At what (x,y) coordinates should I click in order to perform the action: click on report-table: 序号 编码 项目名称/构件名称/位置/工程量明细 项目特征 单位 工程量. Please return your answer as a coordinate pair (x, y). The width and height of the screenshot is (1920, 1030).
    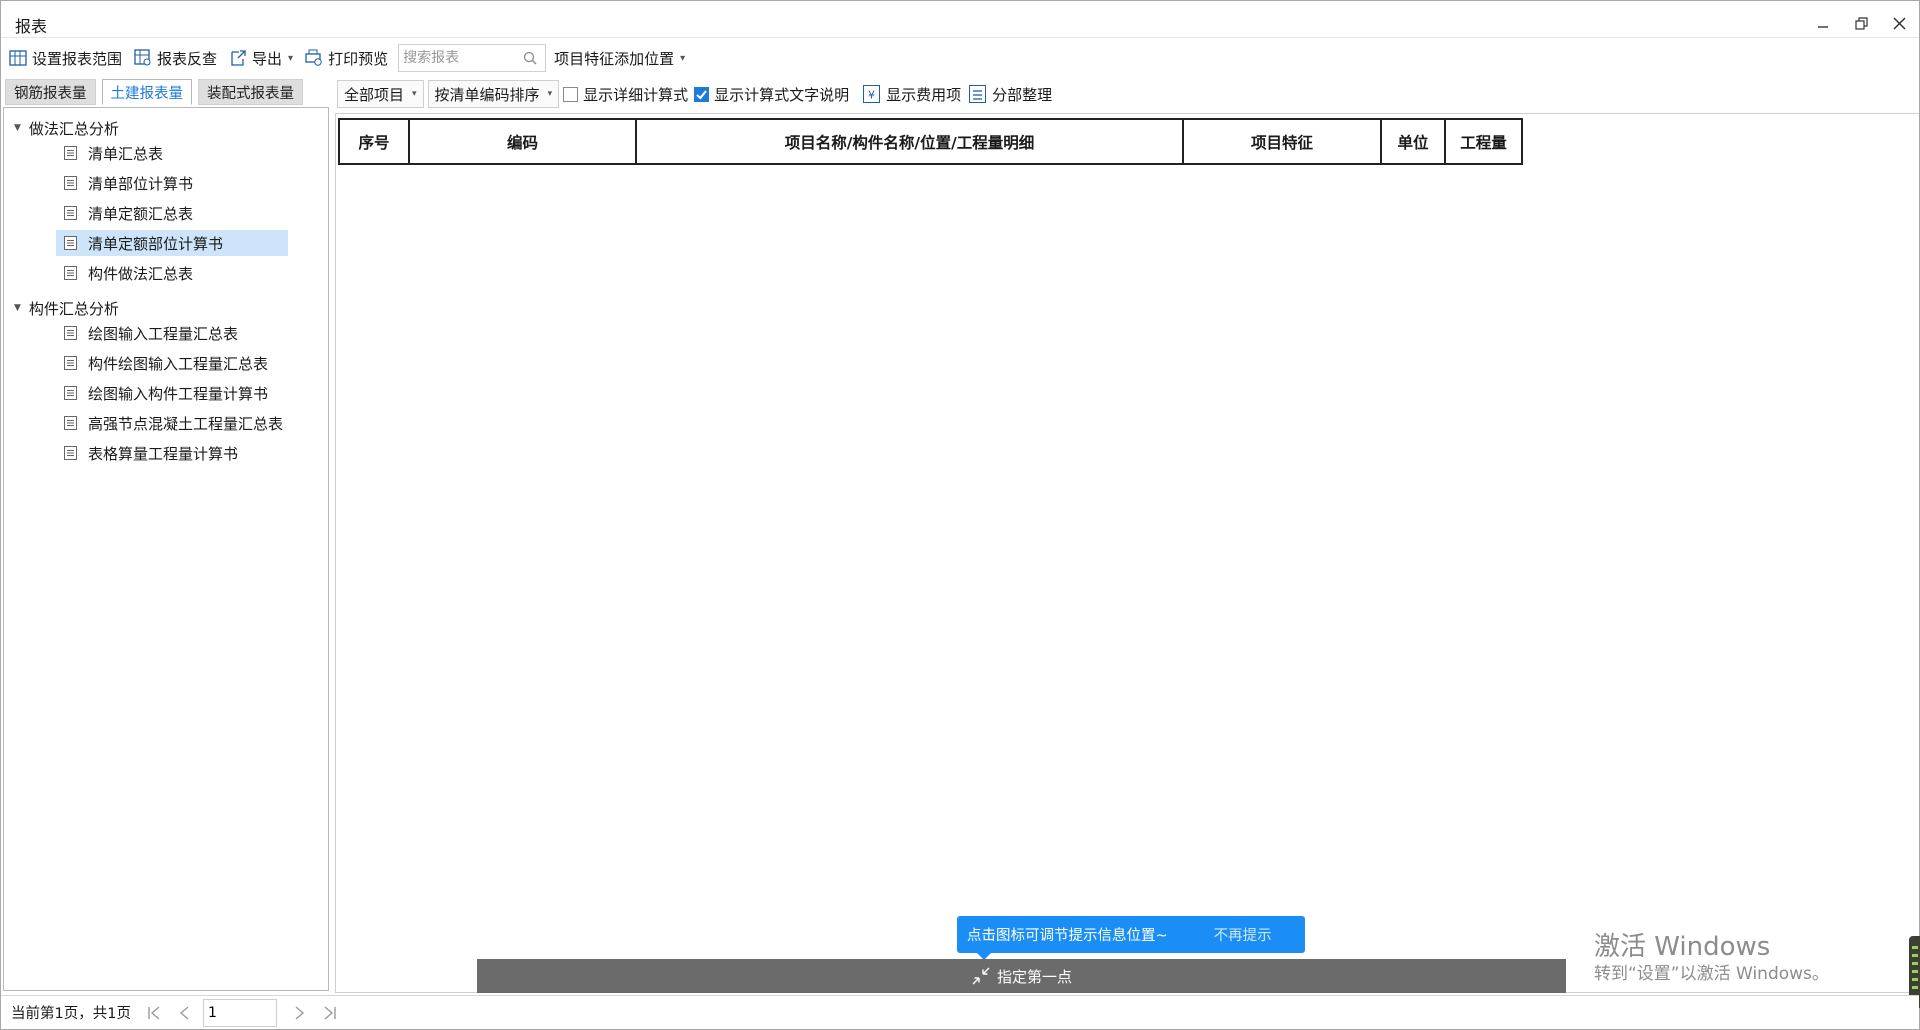
    Looking at the image, I should click on (930, 141).